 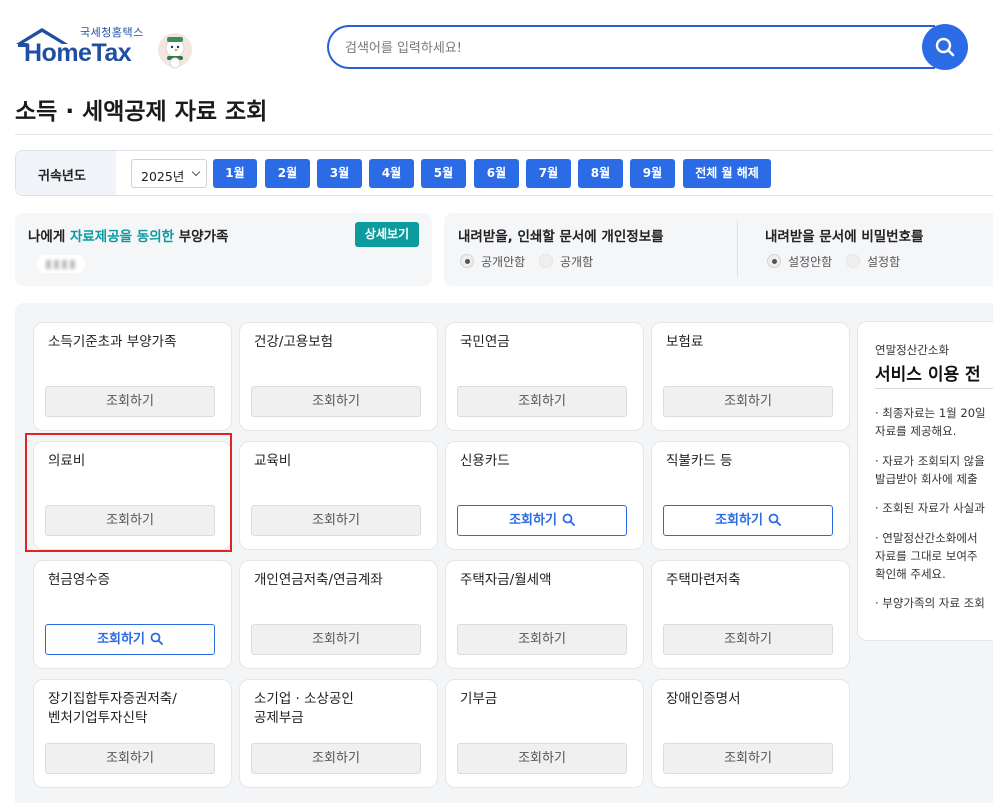 What do you see at coordinates (294, 342) in the screenshot?
I see `card-title: 건강/고용보험` at bounding box center [294, 342].